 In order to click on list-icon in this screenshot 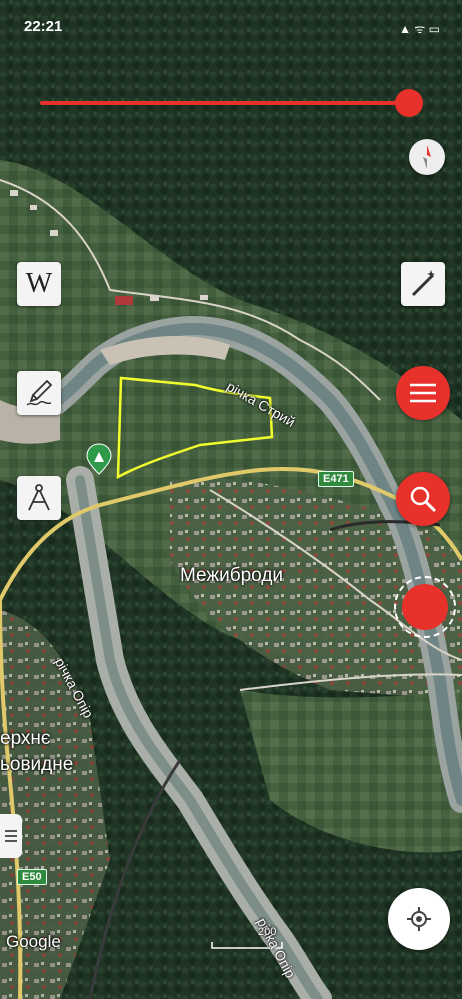, I will do `click(11, 836)`.